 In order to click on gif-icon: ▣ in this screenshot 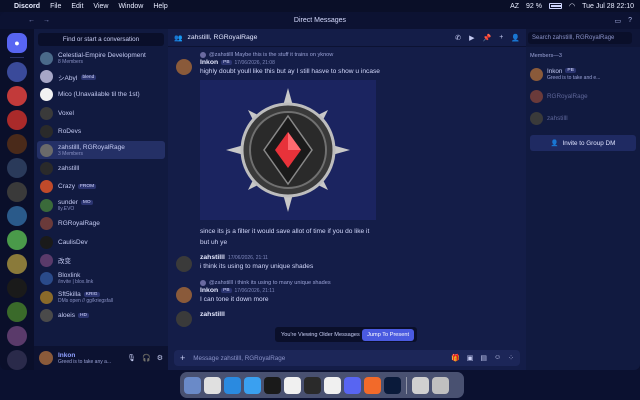, I will do `click(470, 358)`.